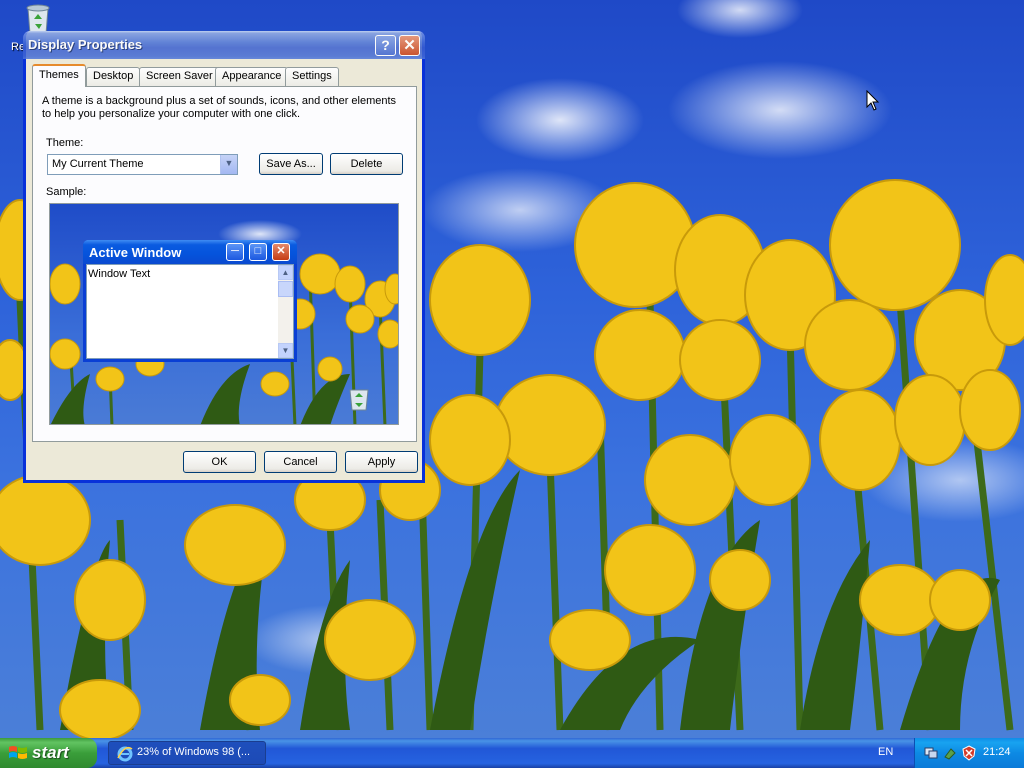  Describe the element at coordinates (366, 164) in the screenshot. I see `delete-button: Delete` at that location.